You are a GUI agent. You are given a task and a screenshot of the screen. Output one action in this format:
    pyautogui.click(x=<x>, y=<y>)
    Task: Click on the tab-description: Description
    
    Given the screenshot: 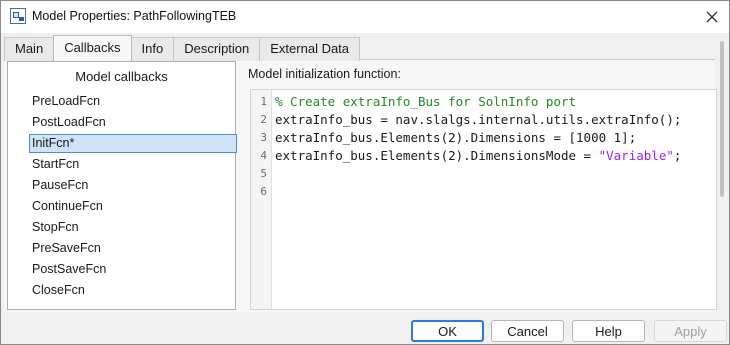 What is the action you would take?
    pyautogui.click(x=217, y=49)
    